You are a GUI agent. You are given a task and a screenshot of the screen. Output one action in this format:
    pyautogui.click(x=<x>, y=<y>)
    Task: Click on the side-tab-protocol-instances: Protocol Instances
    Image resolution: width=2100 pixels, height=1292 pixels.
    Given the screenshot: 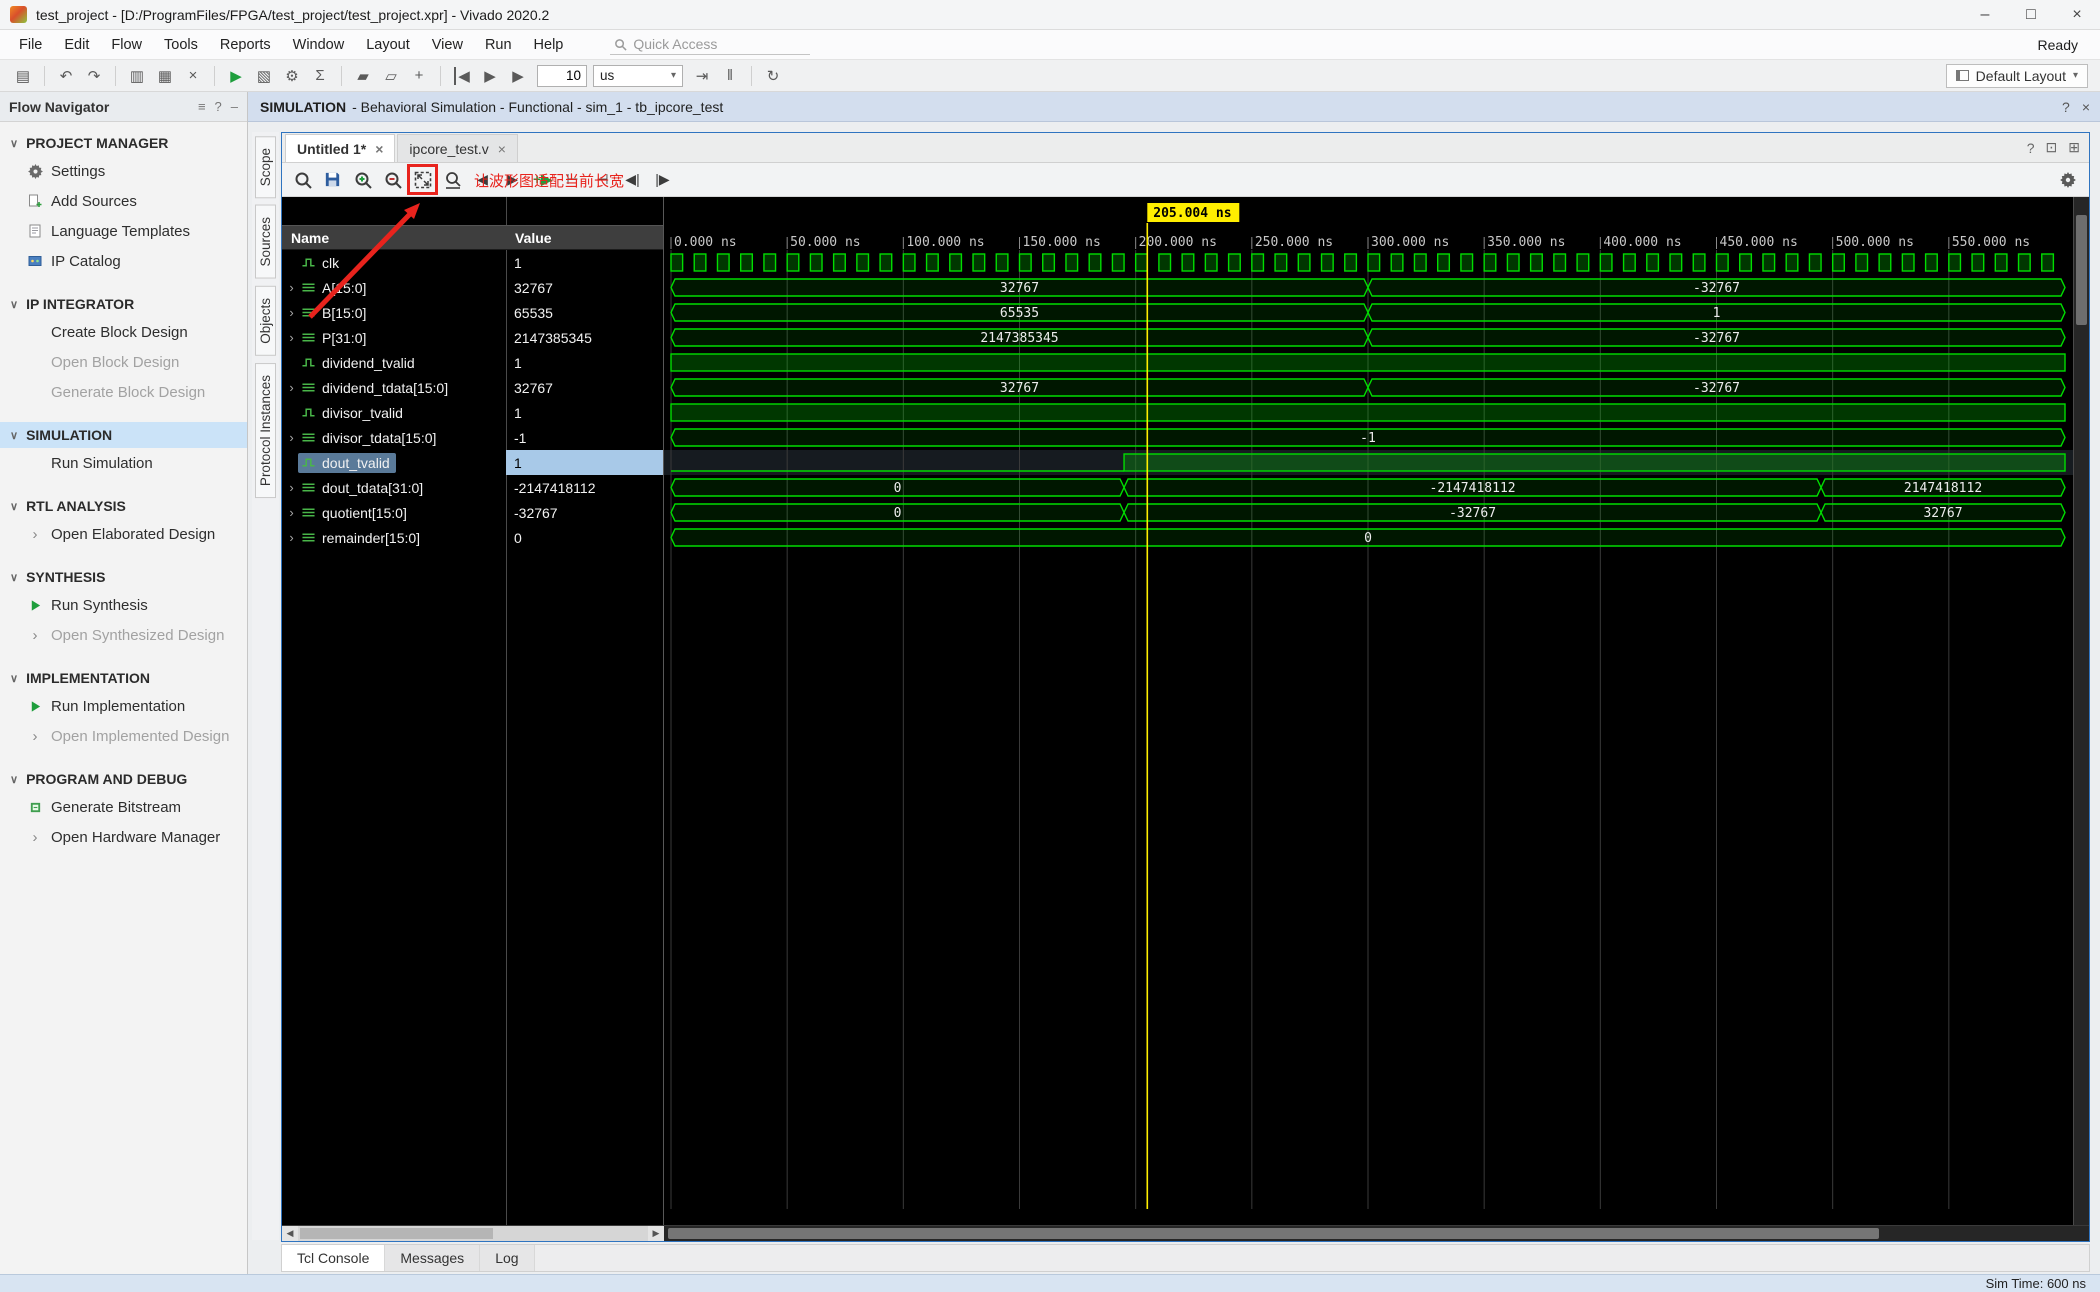 What is the action you would take?
    pyautogui.click(x=265, y=430)
    